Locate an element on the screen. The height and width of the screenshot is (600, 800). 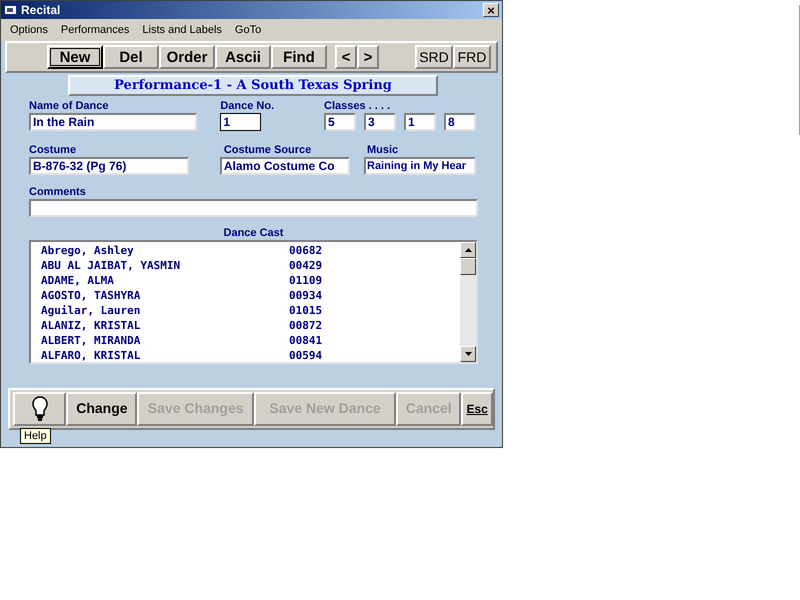
scroll-up-button is located at coordinates (468, 250).